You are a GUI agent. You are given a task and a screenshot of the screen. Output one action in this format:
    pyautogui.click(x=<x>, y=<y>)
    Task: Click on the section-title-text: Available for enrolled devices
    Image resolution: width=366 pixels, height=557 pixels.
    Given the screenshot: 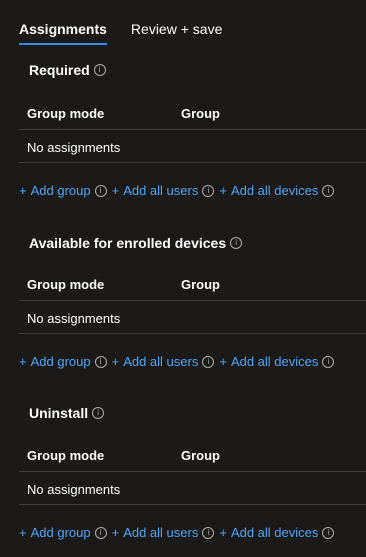 What is the action you would take?
    pyautogui.click(x=128, y=243)
    